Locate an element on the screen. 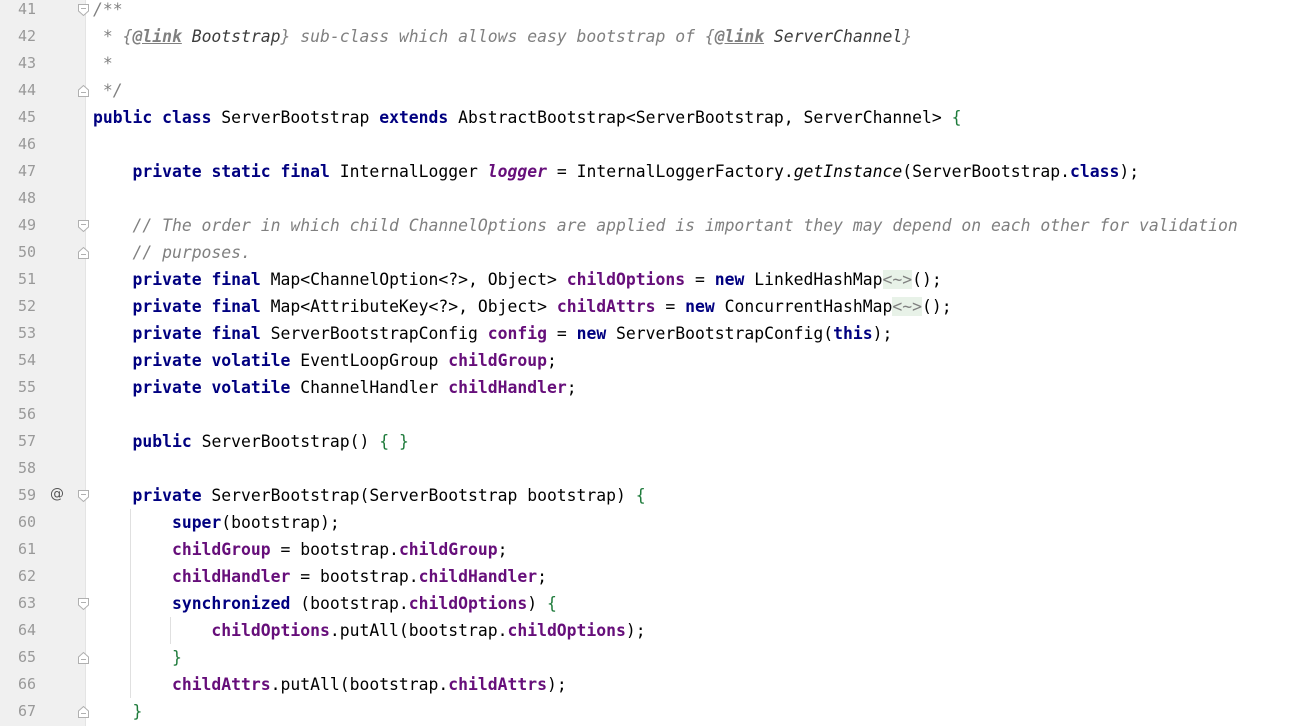 Image resolution: width=1294 pixels, height=726 pixels. override-marker-icon: @ is located at coordinates (57, 494).